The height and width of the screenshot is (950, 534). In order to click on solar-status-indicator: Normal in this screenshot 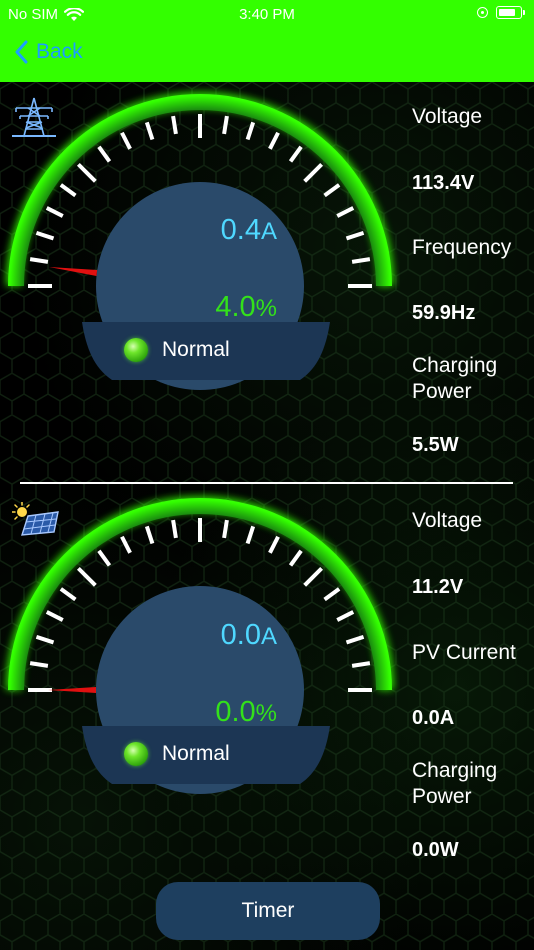, I will do `click(177, 754)`.